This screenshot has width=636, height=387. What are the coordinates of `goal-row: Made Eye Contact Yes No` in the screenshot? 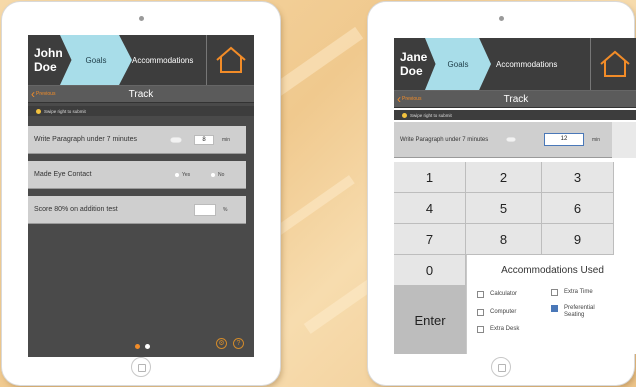 It's located at (137, 175).